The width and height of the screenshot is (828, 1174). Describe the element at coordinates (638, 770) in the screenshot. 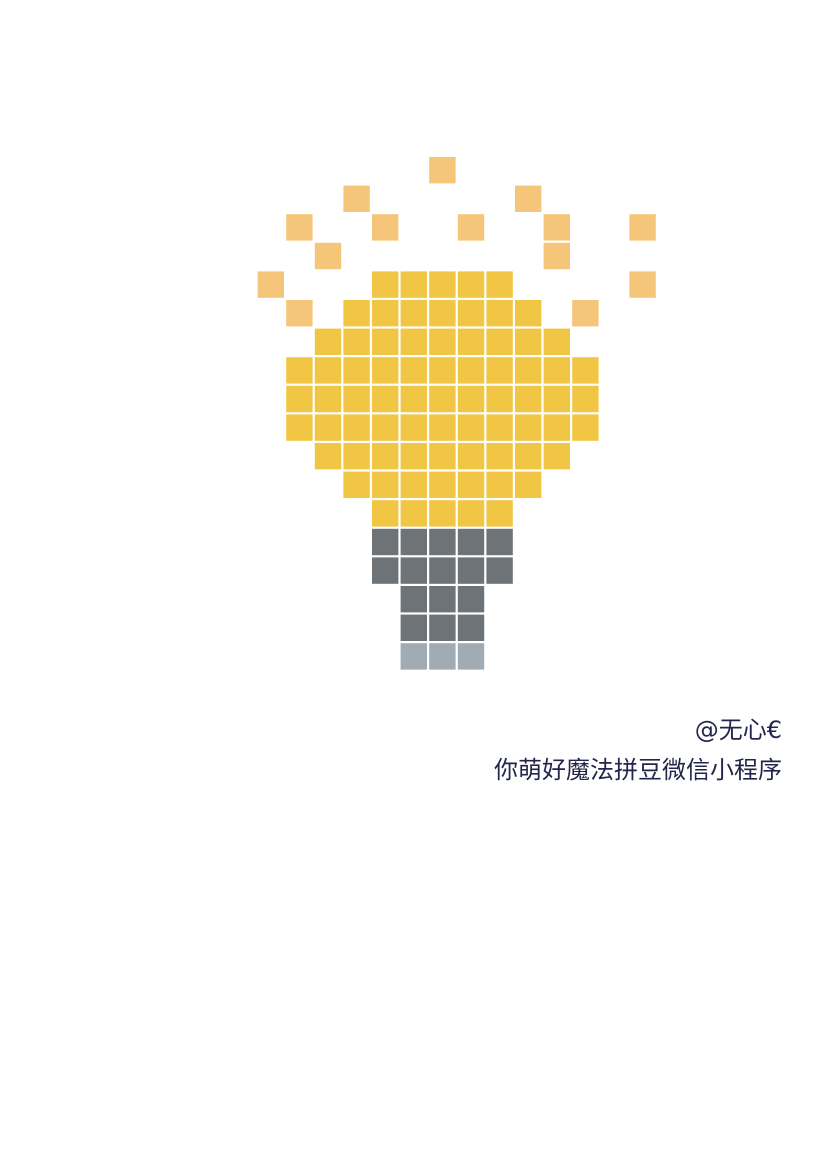

I see `app-tagline: 你萌好魔法拼豆微信小程序` at that location.